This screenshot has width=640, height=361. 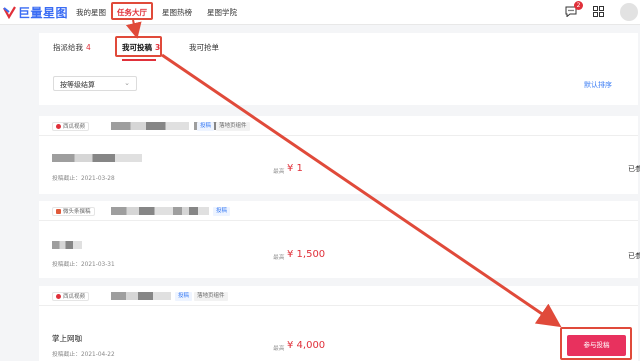 What do you see at coordinates (43, 12) in the screenshot?
I see `logo-text: 巨量星图` at bounding box center [43, 12].